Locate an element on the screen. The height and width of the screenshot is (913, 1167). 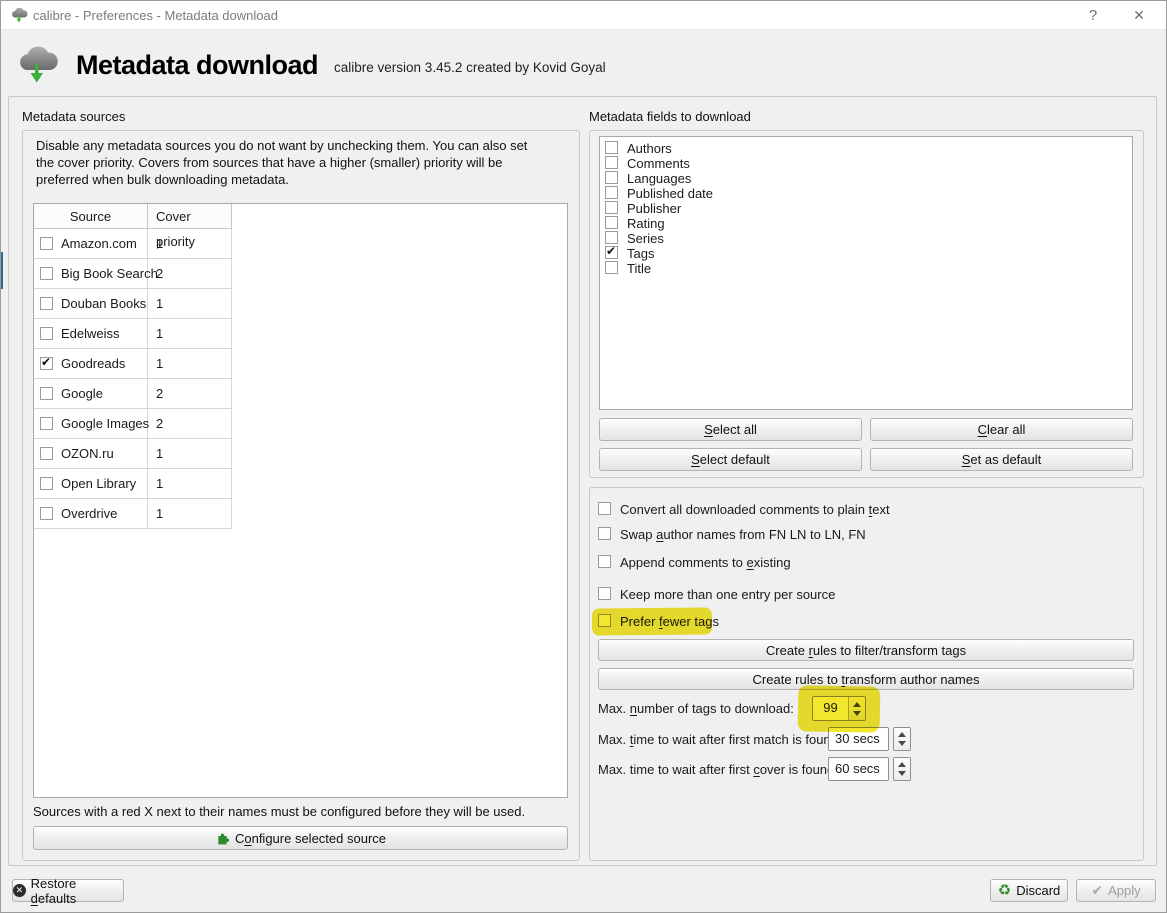
clear-all-button: Clear all is located at coordinates (1001, 429).